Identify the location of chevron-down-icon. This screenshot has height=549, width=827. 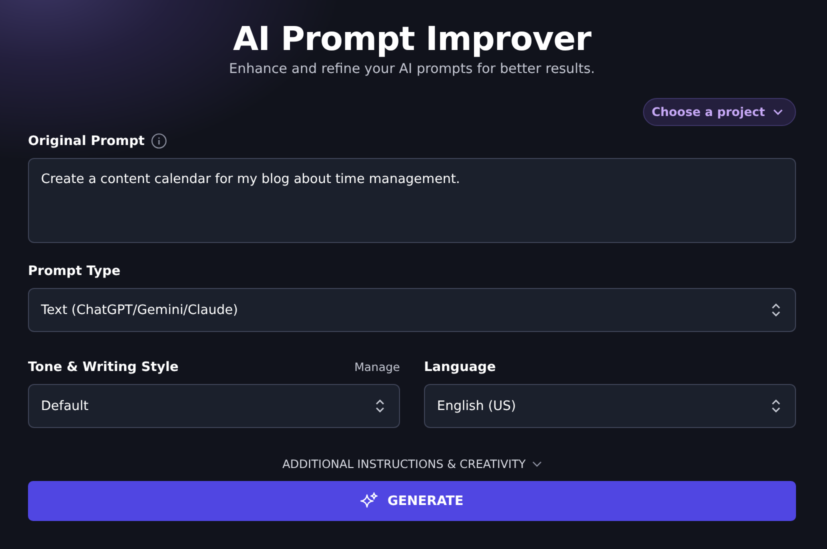
(778, 112).